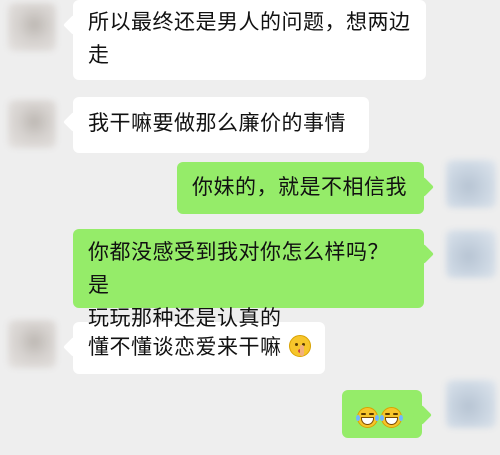 The height and width of the screenshot is (455, 500). Describe the element at coordinates (185, 347) in the screenshot. I see `message-text: 懂不懂谈恋爱来干嘛` at that location.